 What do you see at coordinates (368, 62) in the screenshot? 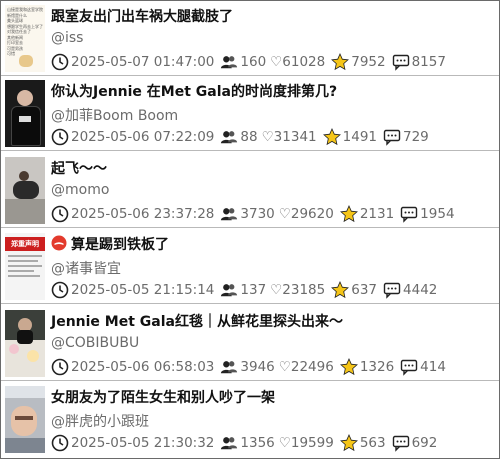
I see `star-count: 7952` at bounding box center [368, 62].